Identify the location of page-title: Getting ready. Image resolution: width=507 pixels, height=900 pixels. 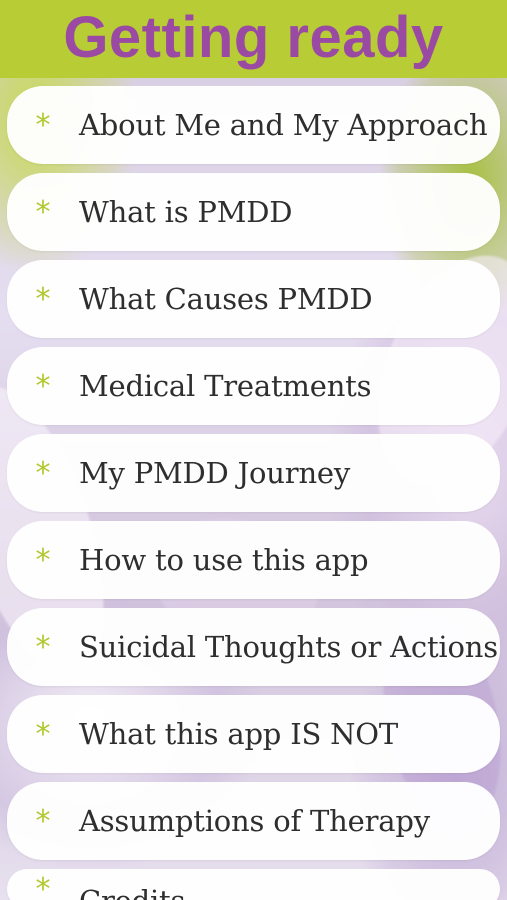
(253, 37).